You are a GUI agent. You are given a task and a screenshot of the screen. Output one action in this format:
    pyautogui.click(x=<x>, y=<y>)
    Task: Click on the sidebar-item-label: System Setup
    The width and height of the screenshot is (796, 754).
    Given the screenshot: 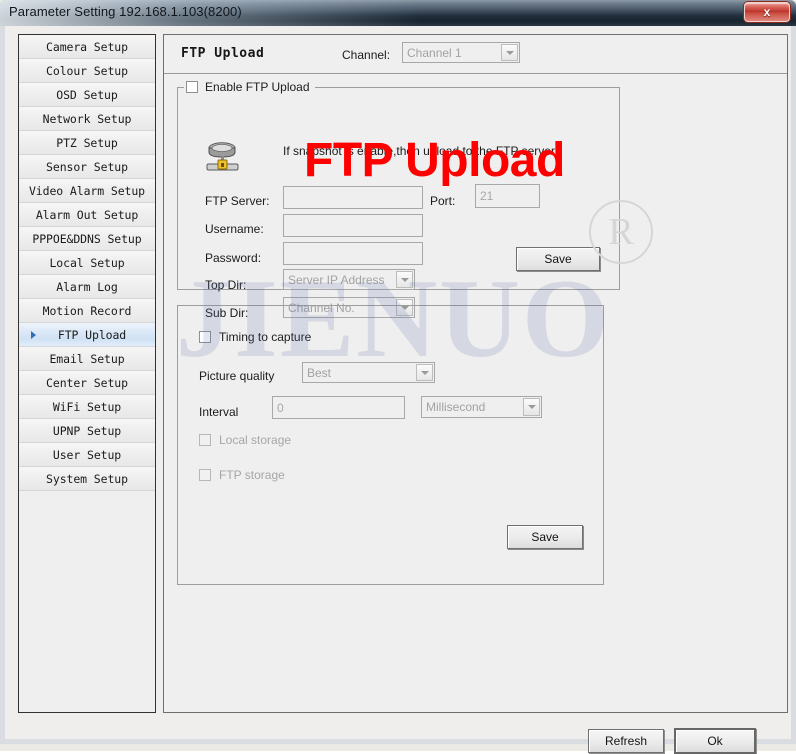 What is the action you would take?
    pyautogui.click(x=87, y=478)
    